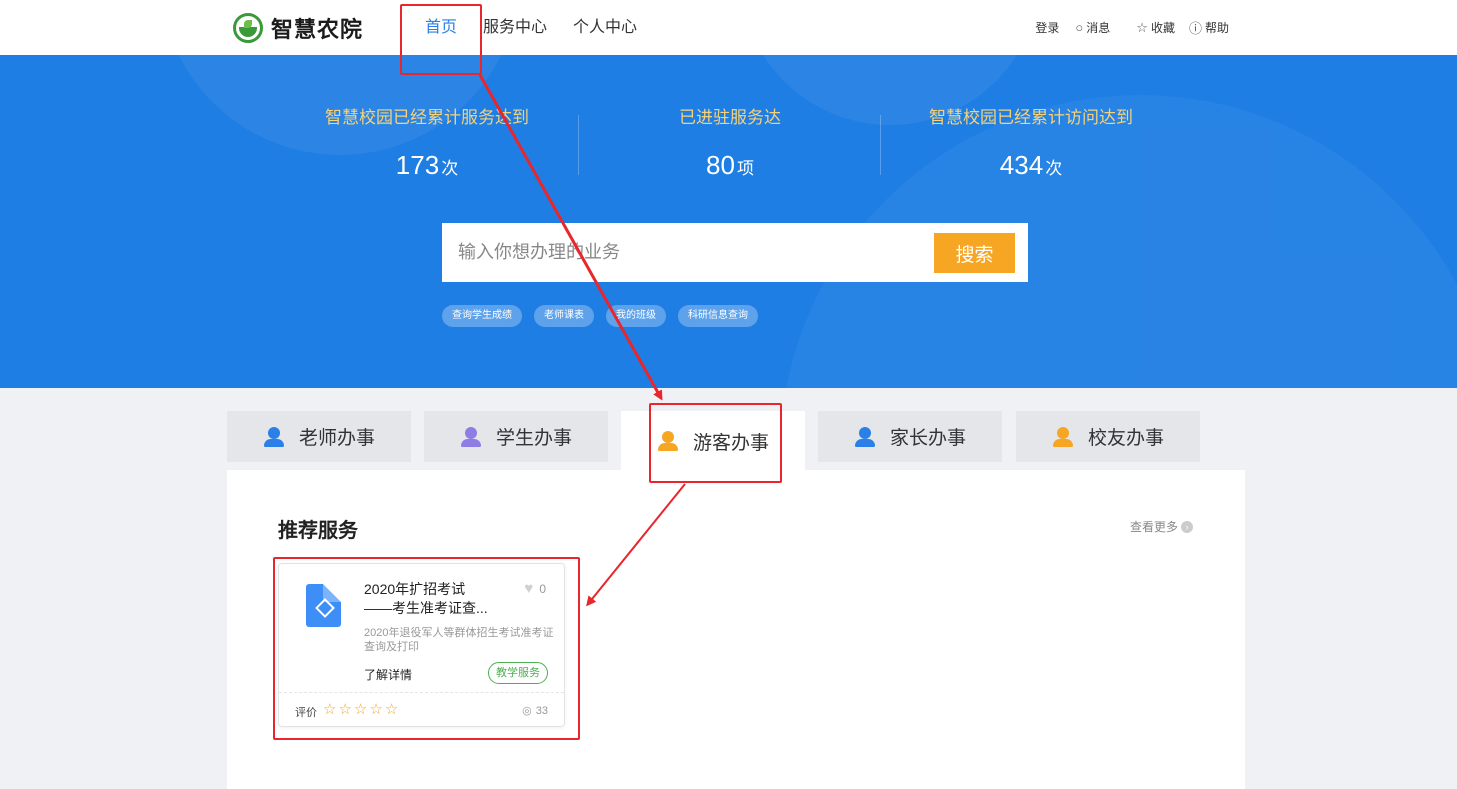  Describe the element at coordinates (564, 316) in the screenshot. I see `tag-teacher-schedule: 老师课表` at that location.